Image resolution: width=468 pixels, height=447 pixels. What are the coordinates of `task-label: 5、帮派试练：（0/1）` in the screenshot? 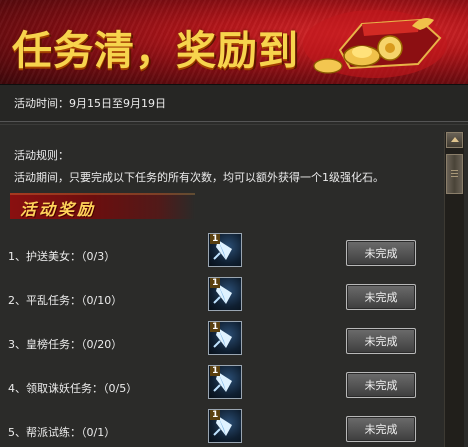 It's located at (62, 432).